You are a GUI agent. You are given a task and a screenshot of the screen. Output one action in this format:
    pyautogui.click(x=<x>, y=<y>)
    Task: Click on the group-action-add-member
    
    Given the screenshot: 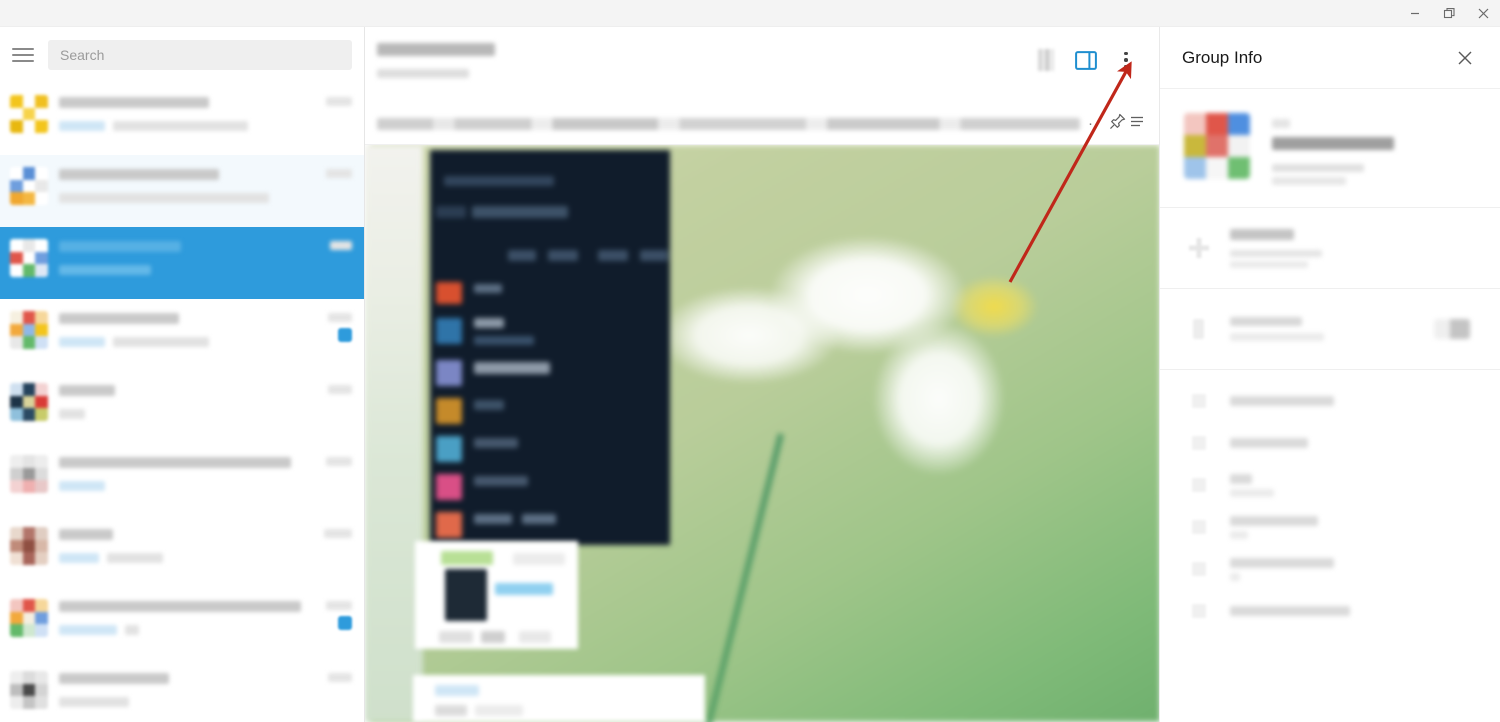 What is the action you would take?
    pyautogui.click(x=1330, y=248)
    